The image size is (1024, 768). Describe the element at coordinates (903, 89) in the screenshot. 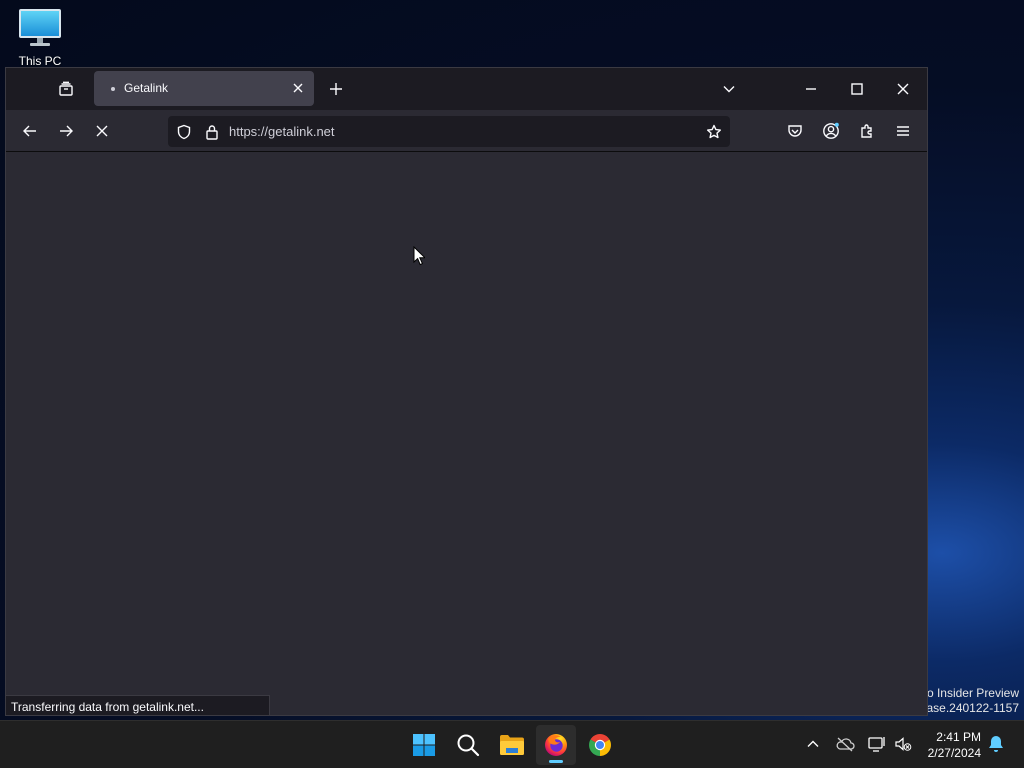

I see `close-icon` at that location.